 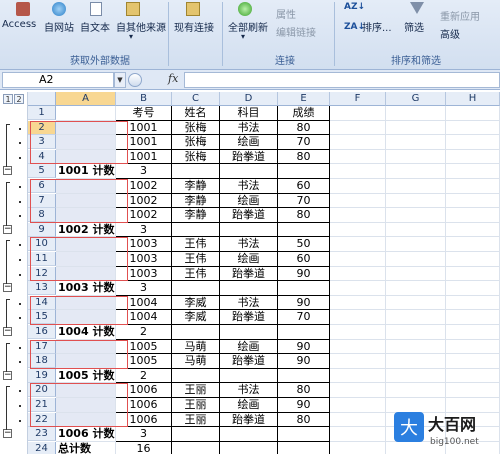 What do you see at coordinates (358, 274) in the screenshot?
I see `cell-f12` at bounding box center [358, 274].